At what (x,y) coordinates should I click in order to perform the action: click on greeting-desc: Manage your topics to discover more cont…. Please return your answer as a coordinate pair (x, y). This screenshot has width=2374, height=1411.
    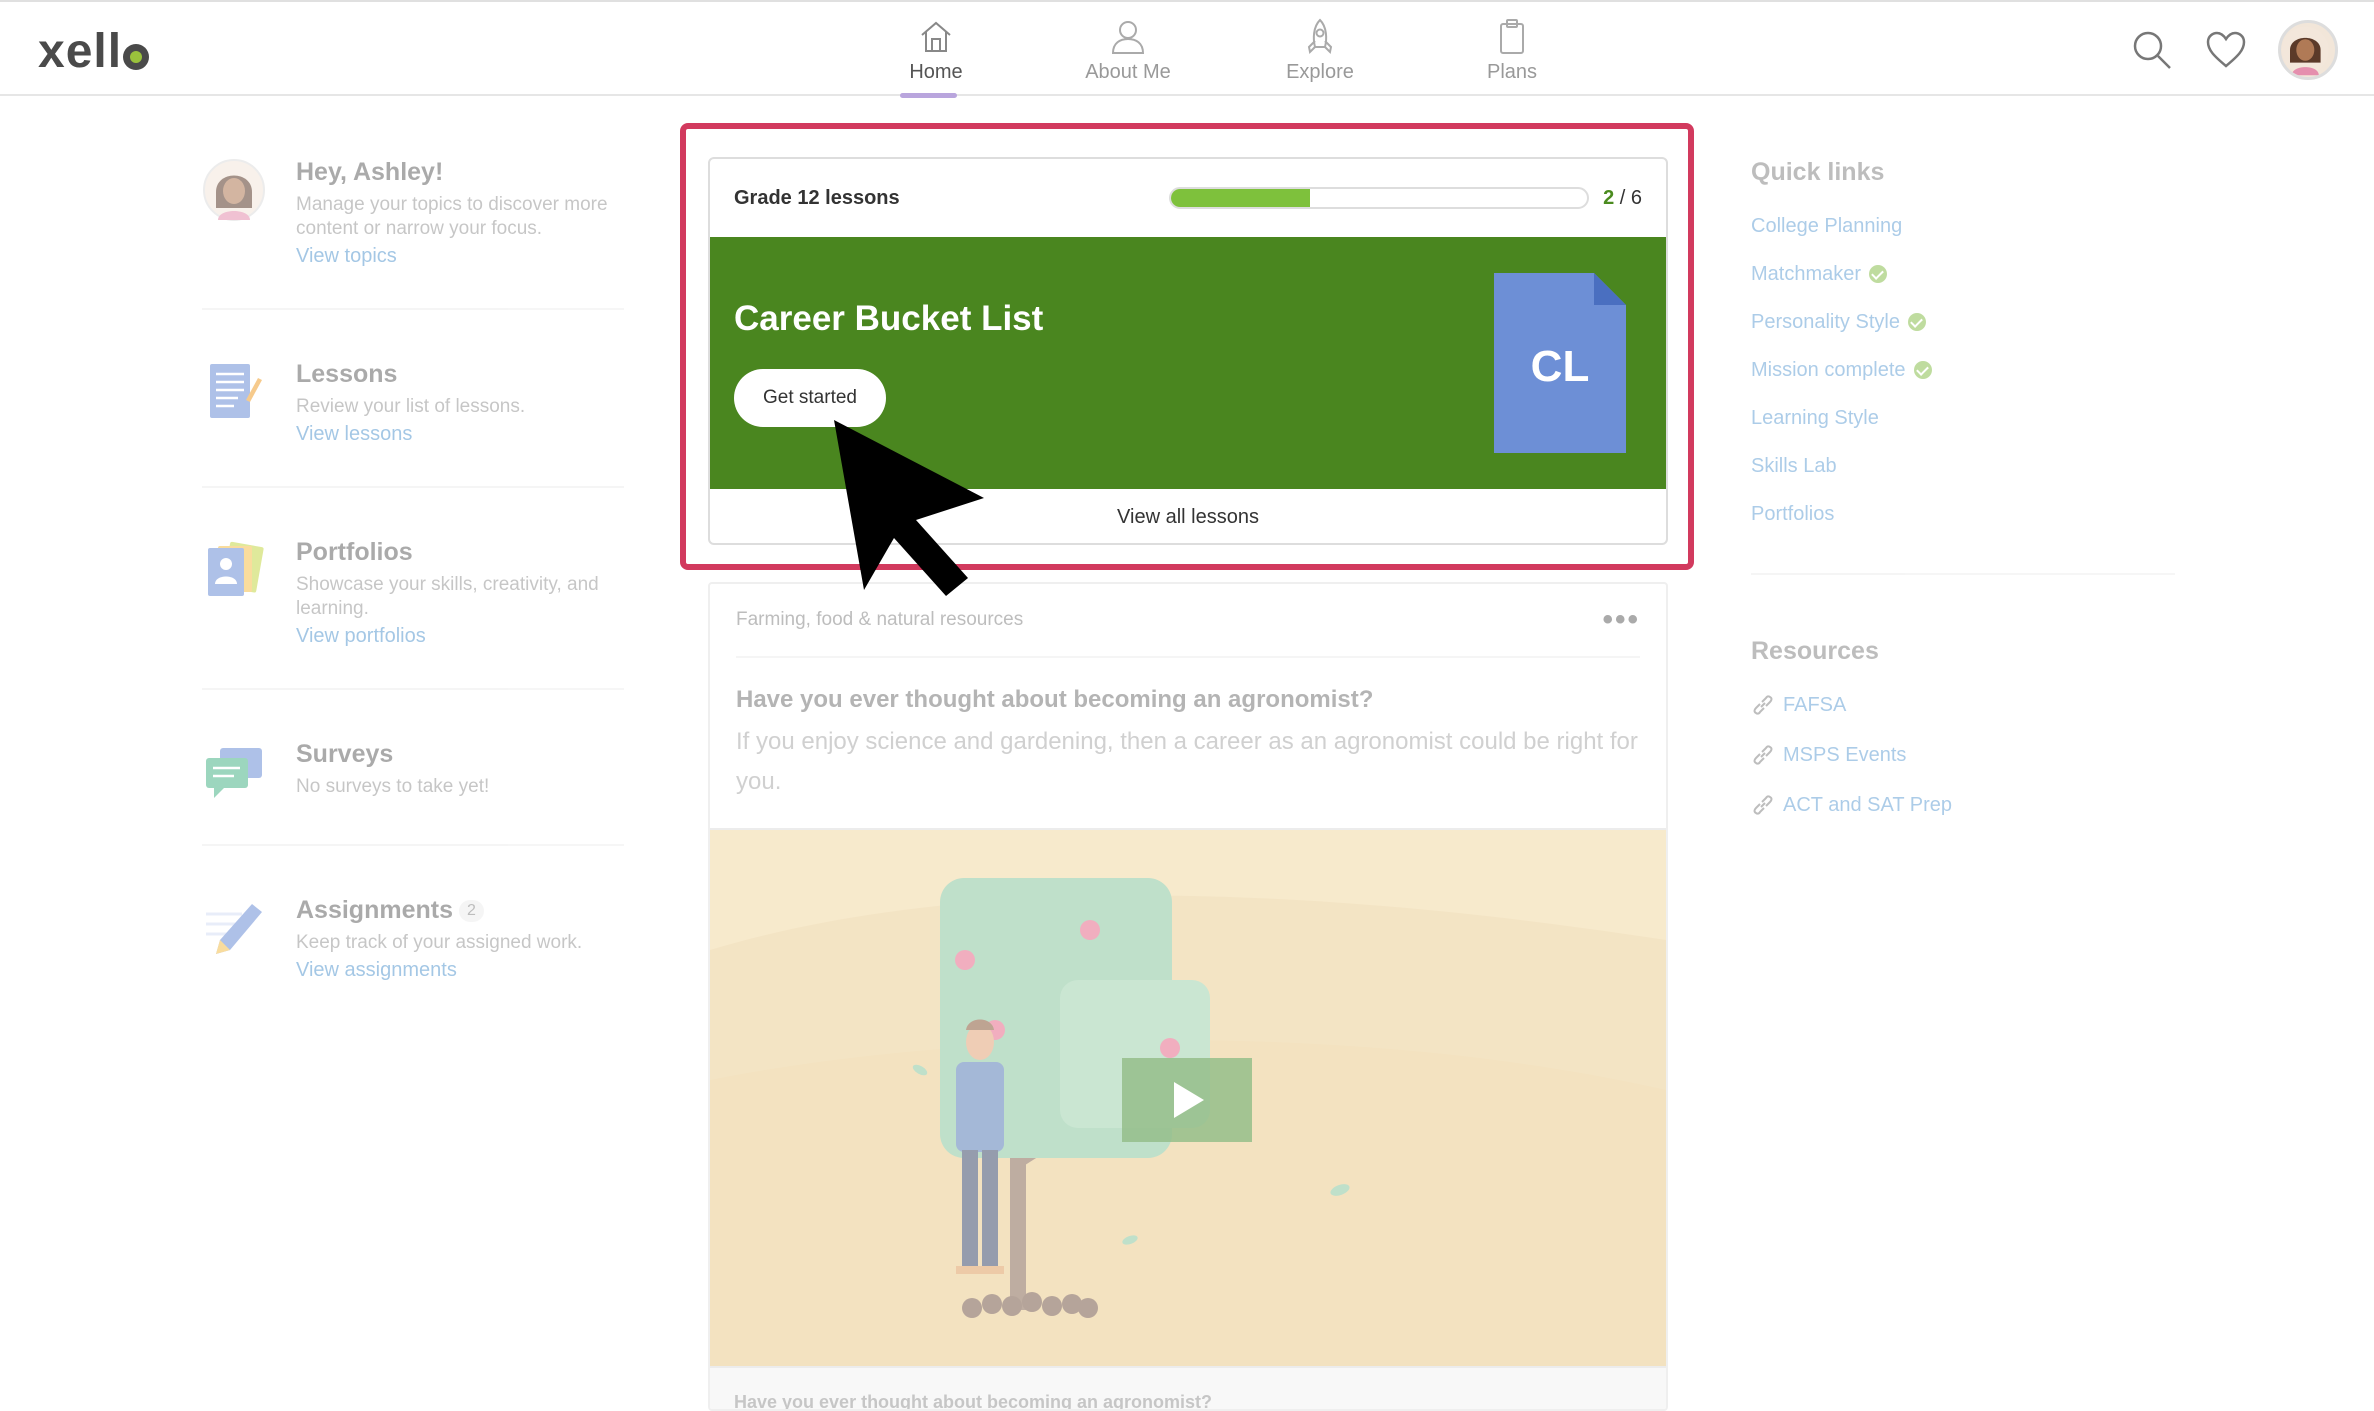
    Looking at the image, I should click on (452, 216).